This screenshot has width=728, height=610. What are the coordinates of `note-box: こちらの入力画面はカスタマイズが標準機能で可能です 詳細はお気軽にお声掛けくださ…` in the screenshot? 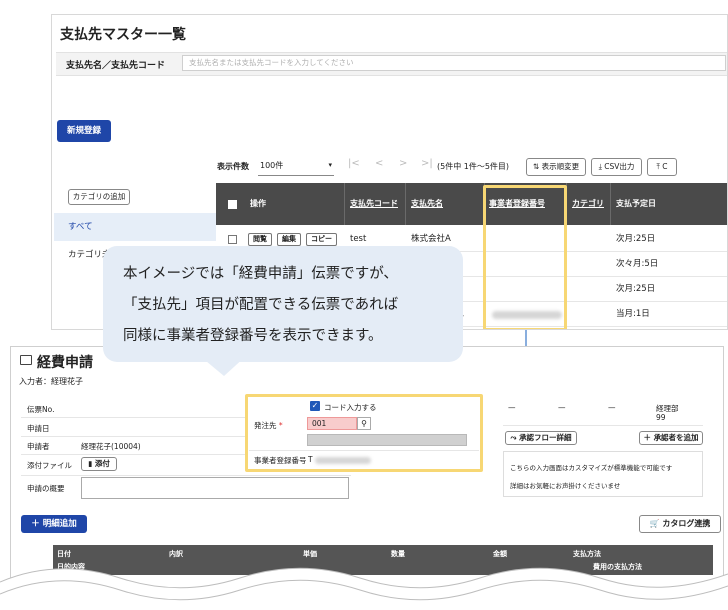 It's located at (603, 474).